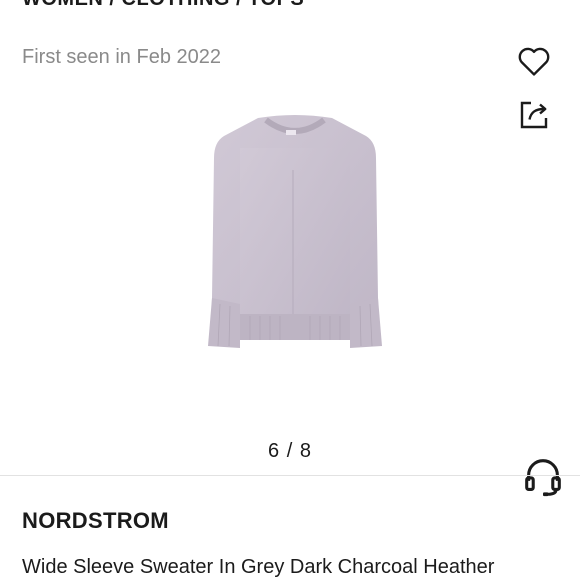 Image resolution: width=580 pixels, height=580 pixels. I want to click on share-icon, so click(534, 115).